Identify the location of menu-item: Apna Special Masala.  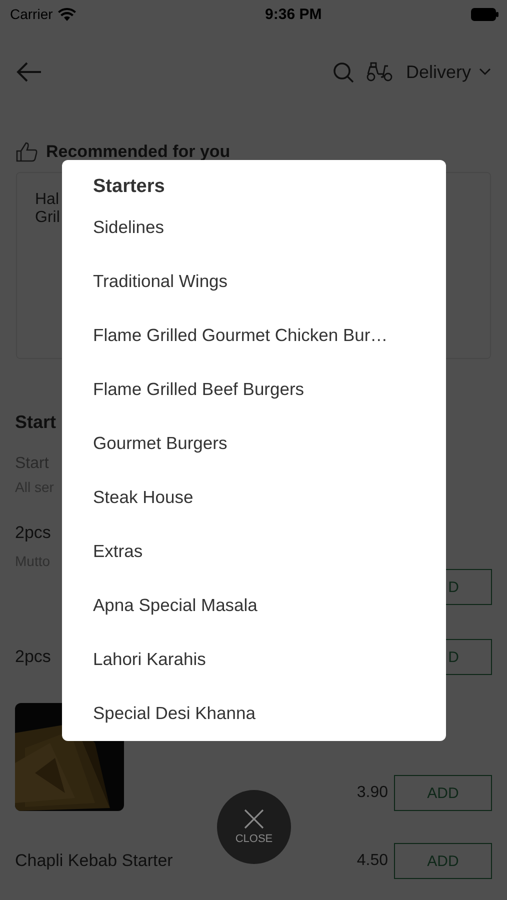
(264, 605).